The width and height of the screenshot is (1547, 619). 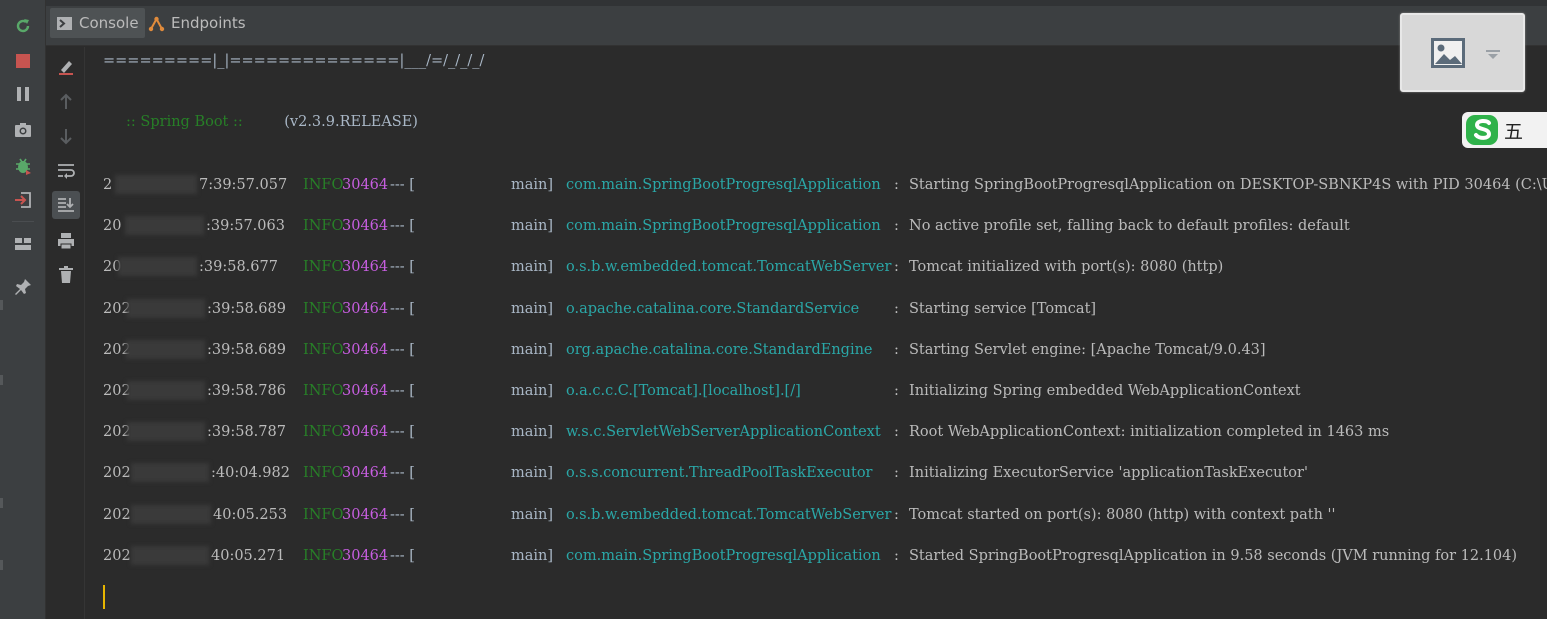 I want to click on log-logger: w.s.c.ServletWebServerApplicationContext, so click(x=723, y=432).